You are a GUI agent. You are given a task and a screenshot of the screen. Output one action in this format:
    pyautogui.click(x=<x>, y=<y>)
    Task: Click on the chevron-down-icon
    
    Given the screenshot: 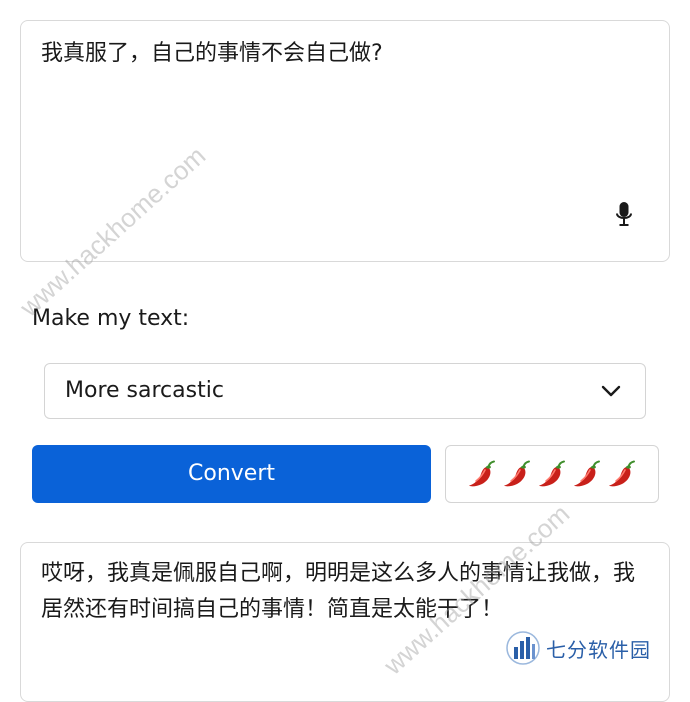 What is the action you would take?
    pyautogui.click(x=611, y=391)
    